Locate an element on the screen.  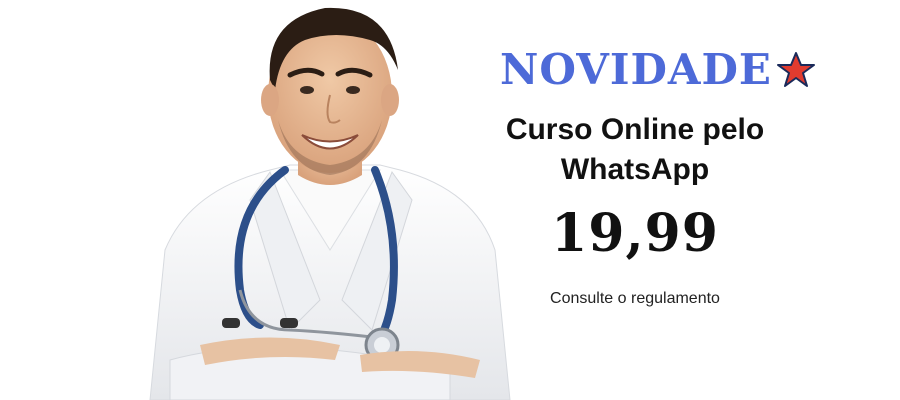
course-title-line2: WhatsApp is located at coordinates (635, 169).